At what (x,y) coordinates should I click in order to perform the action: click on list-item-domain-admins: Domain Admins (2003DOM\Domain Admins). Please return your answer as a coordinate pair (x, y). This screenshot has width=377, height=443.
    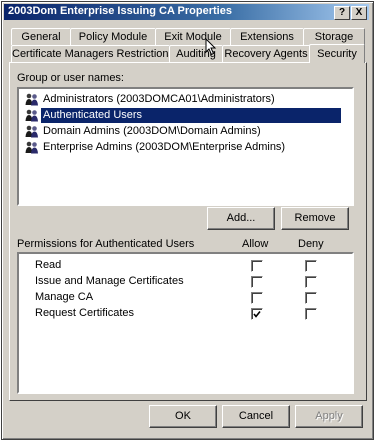
    Looking at the image, I should click on (142, 131).